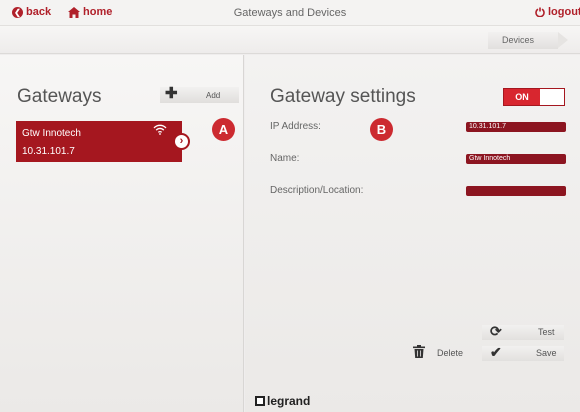 The image size is (580, 412). I want to click on delete-button: Delete, so click(457, 353).